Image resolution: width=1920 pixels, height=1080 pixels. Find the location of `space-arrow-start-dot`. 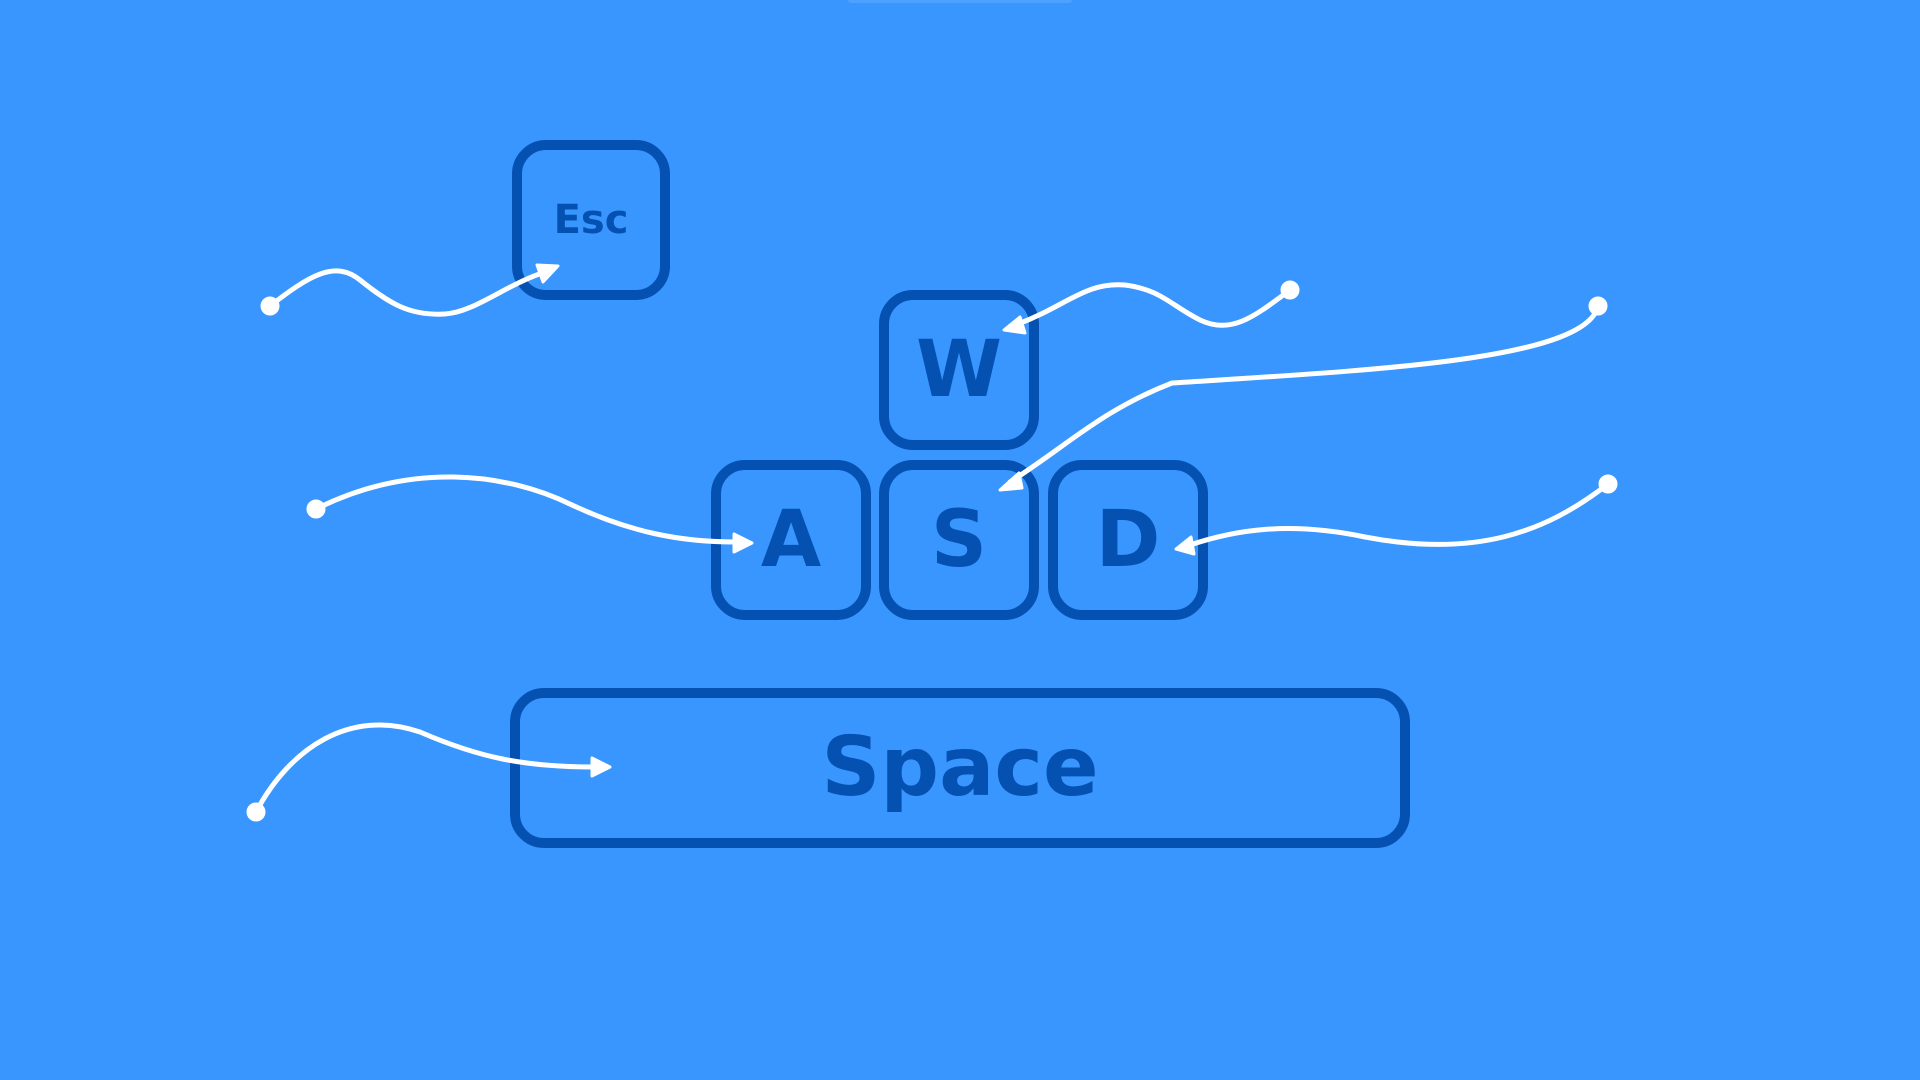

space-arrow-start-dot is located at coordinates (256, 812).